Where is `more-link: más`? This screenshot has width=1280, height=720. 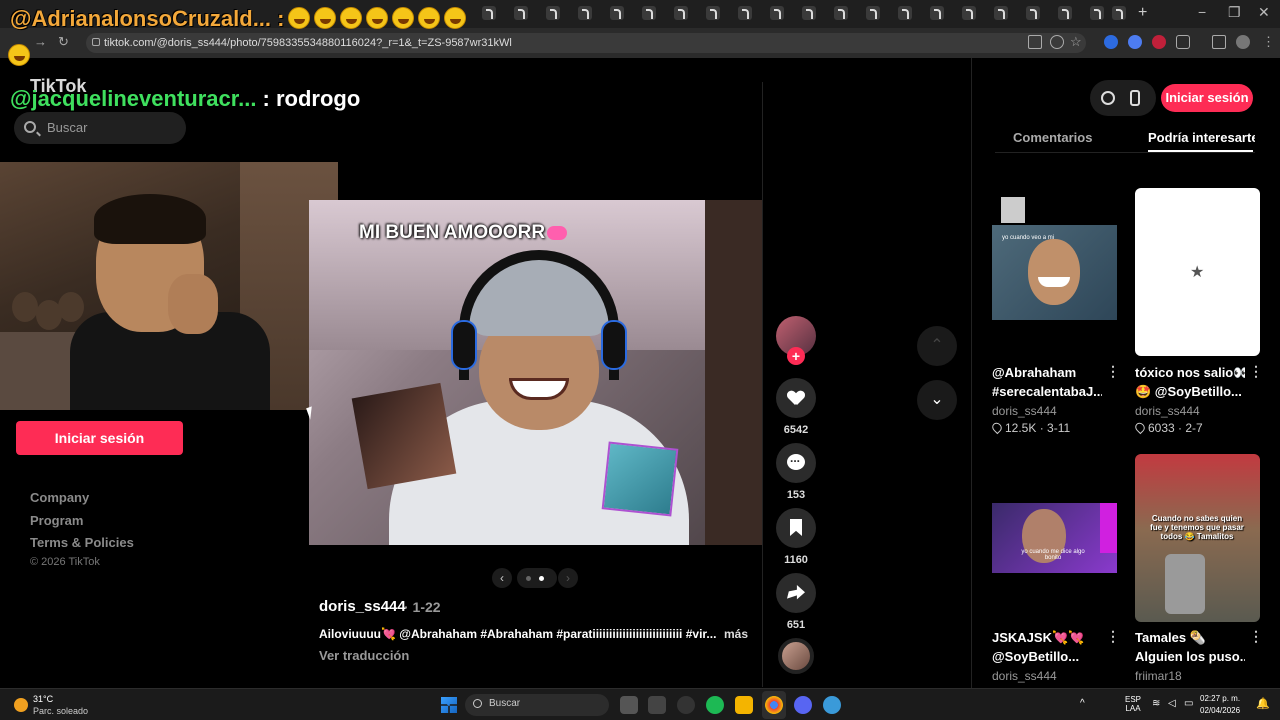 more-link: más is located at coordinates (736, 634).